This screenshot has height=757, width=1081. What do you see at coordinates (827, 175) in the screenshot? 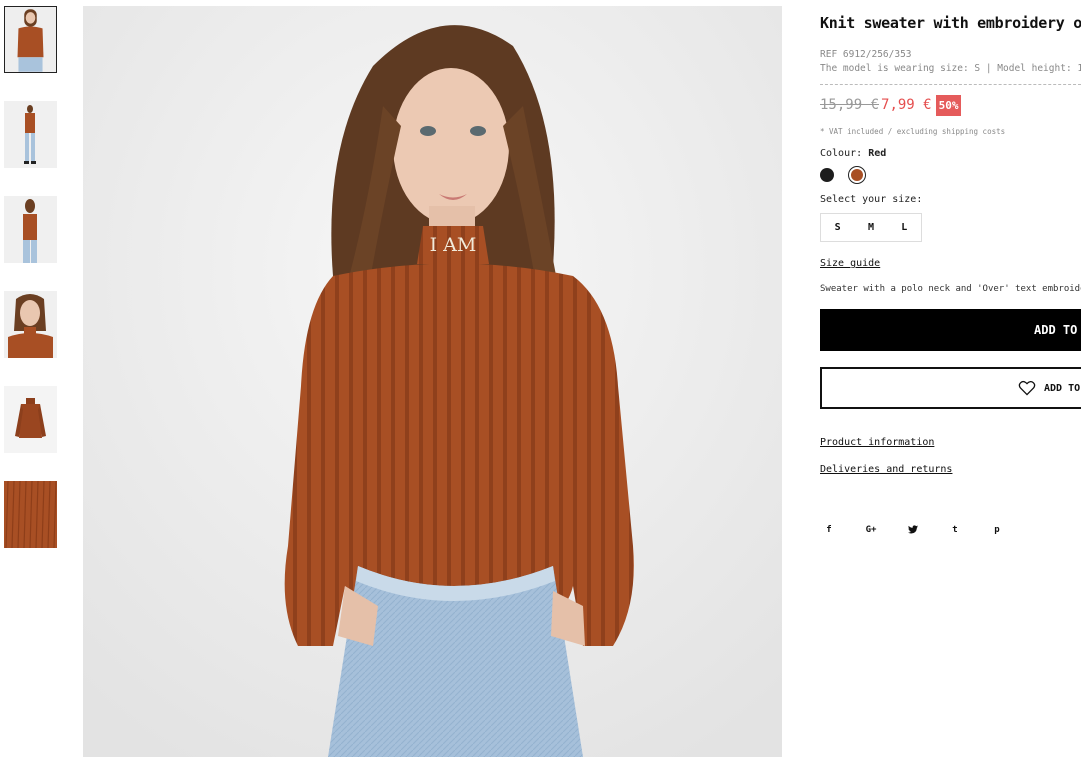
I see `colour-swatch-black` at bounding box center [827, 175].